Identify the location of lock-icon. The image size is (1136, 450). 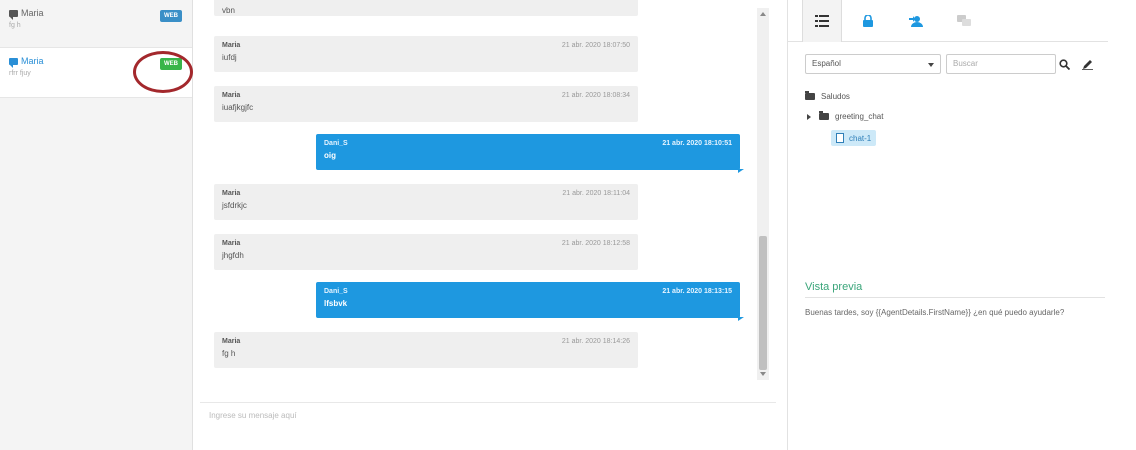
(868, 21).